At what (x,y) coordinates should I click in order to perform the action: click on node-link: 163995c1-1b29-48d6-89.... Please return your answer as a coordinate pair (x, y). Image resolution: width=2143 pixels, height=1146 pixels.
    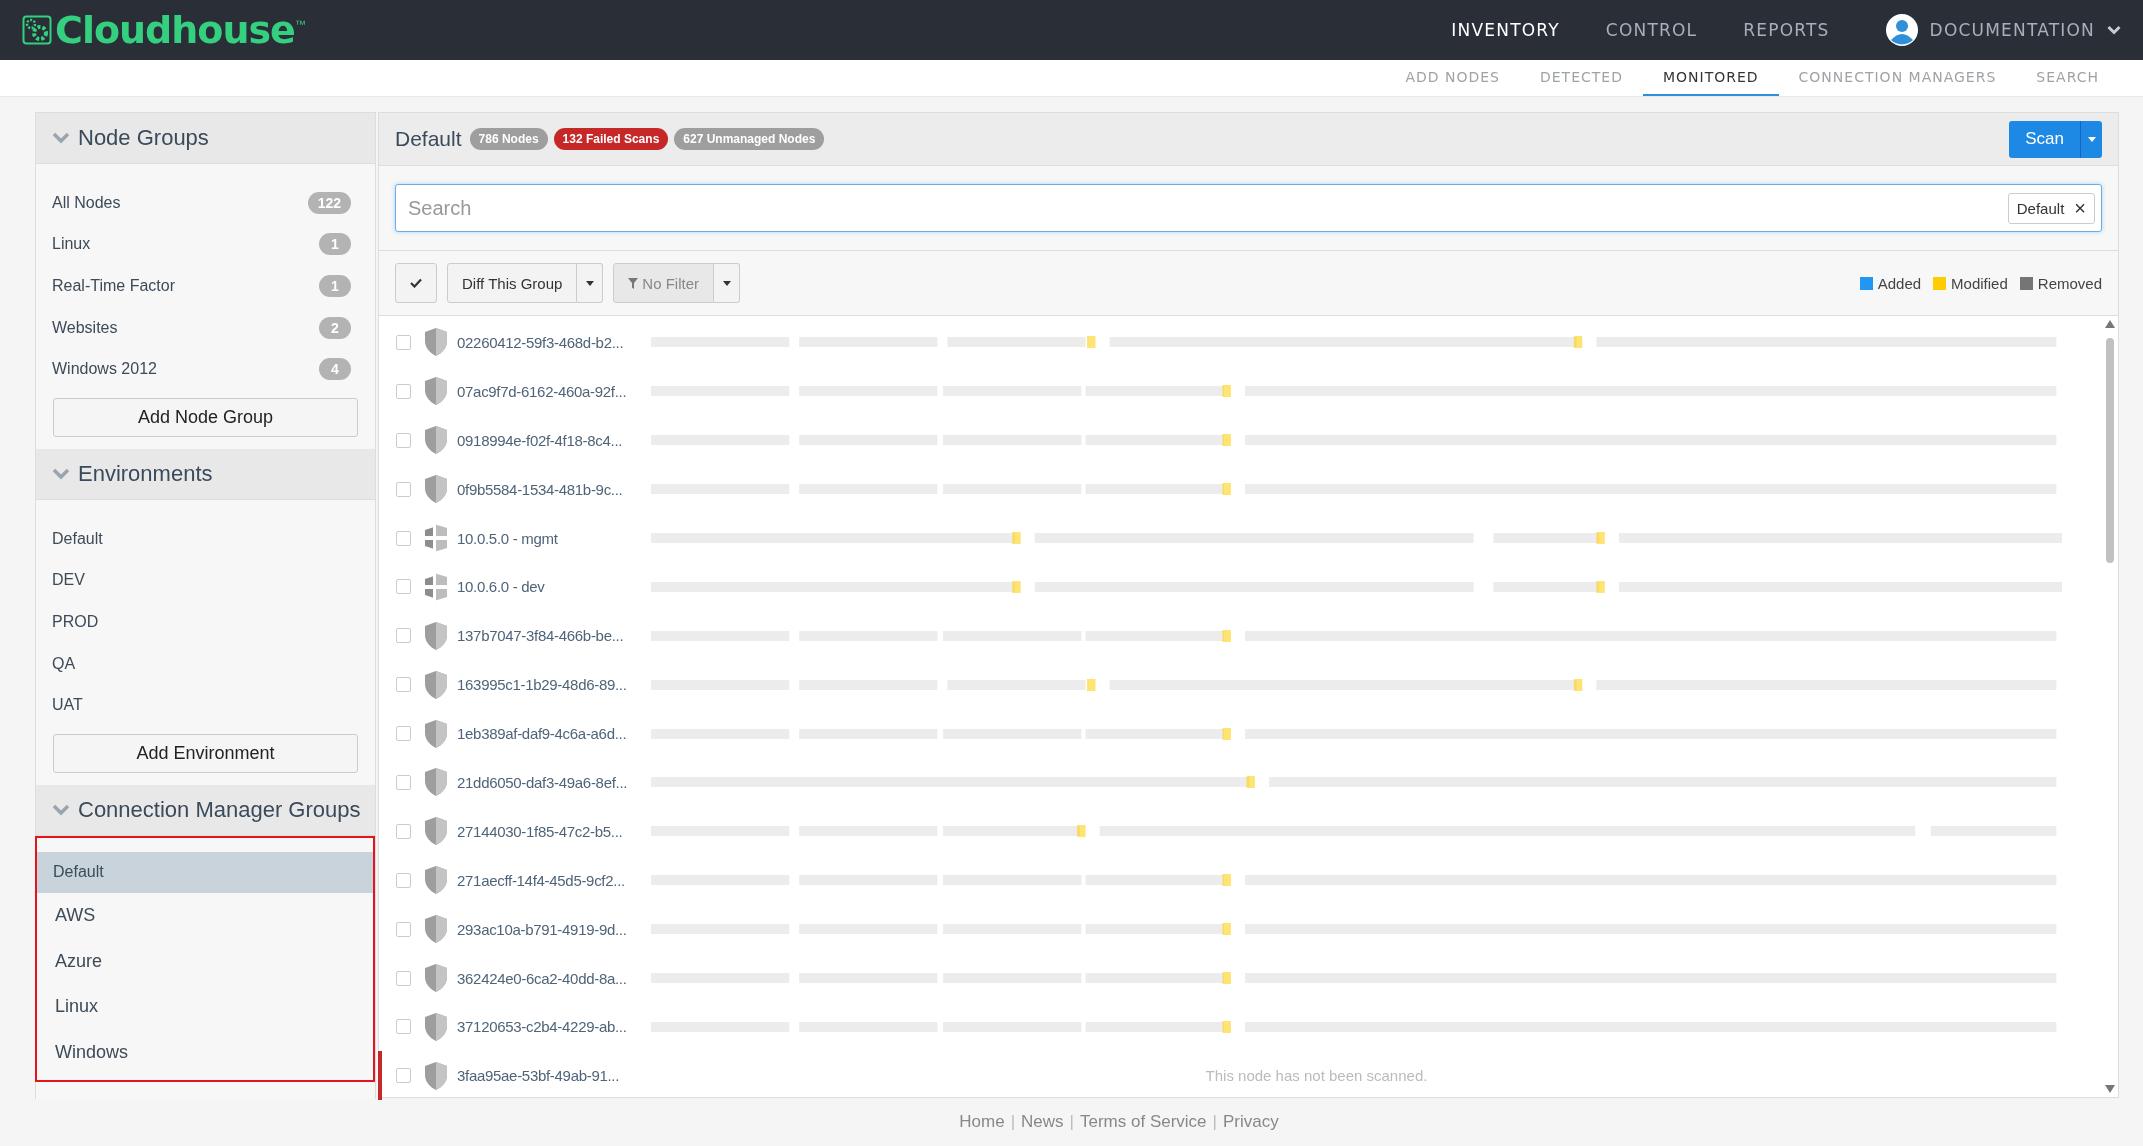
    Looking at the image, I should click on (552, 685).